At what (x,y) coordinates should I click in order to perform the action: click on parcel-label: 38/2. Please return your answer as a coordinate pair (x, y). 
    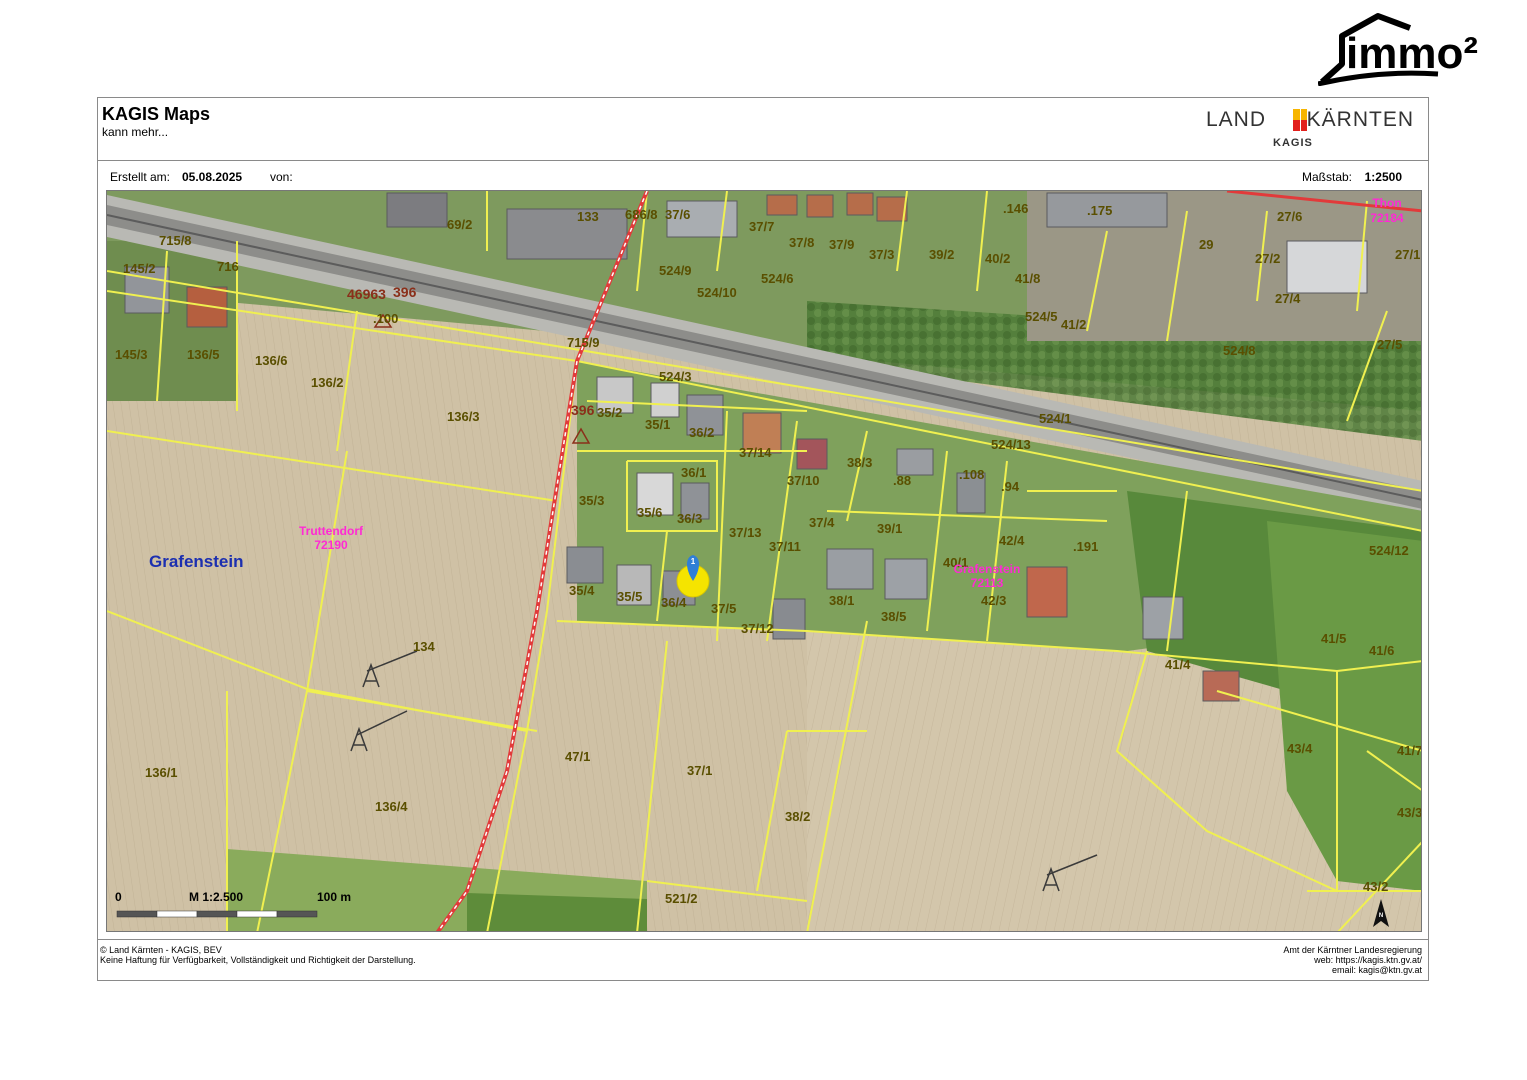
    Looking at the image, I should click on (797, 816).